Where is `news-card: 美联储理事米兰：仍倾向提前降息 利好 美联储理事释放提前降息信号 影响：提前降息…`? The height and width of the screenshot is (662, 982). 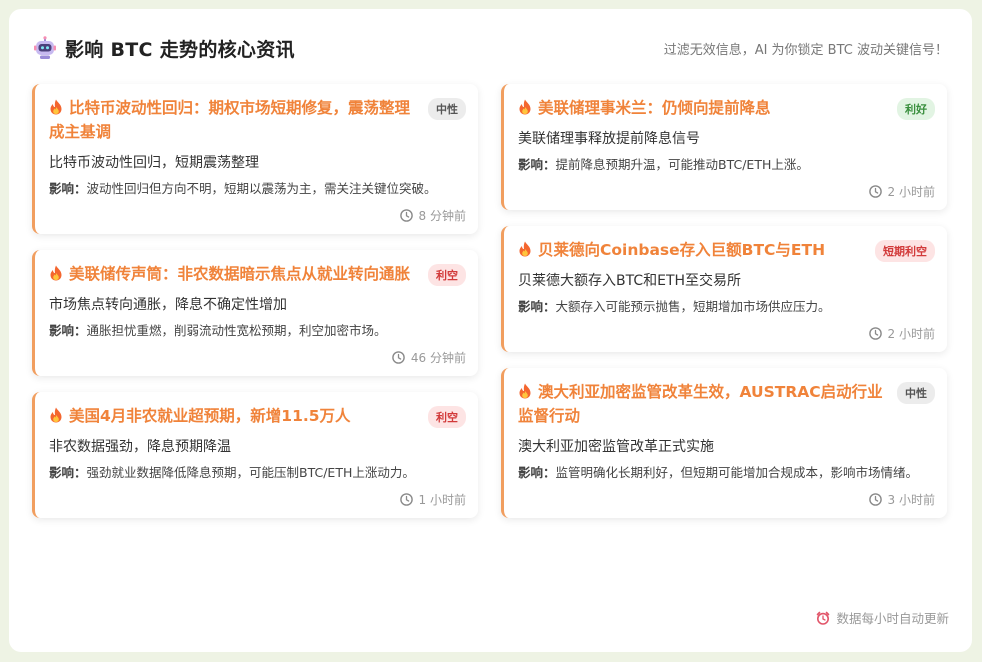 news-card: 美联储理事米兰：仍倾向提前降息 利好 美联储理事释放提前降息信号 影响：提前降息… is located at coordinates (724, 147).